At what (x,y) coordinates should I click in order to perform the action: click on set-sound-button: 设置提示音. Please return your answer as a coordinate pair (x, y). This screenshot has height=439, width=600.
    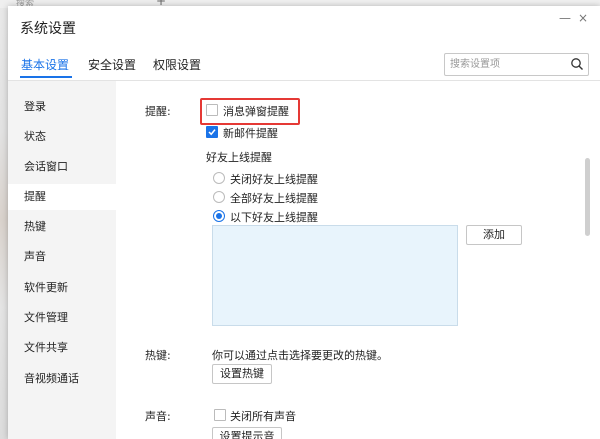
    Looking at the image, I should click on (247, 433).